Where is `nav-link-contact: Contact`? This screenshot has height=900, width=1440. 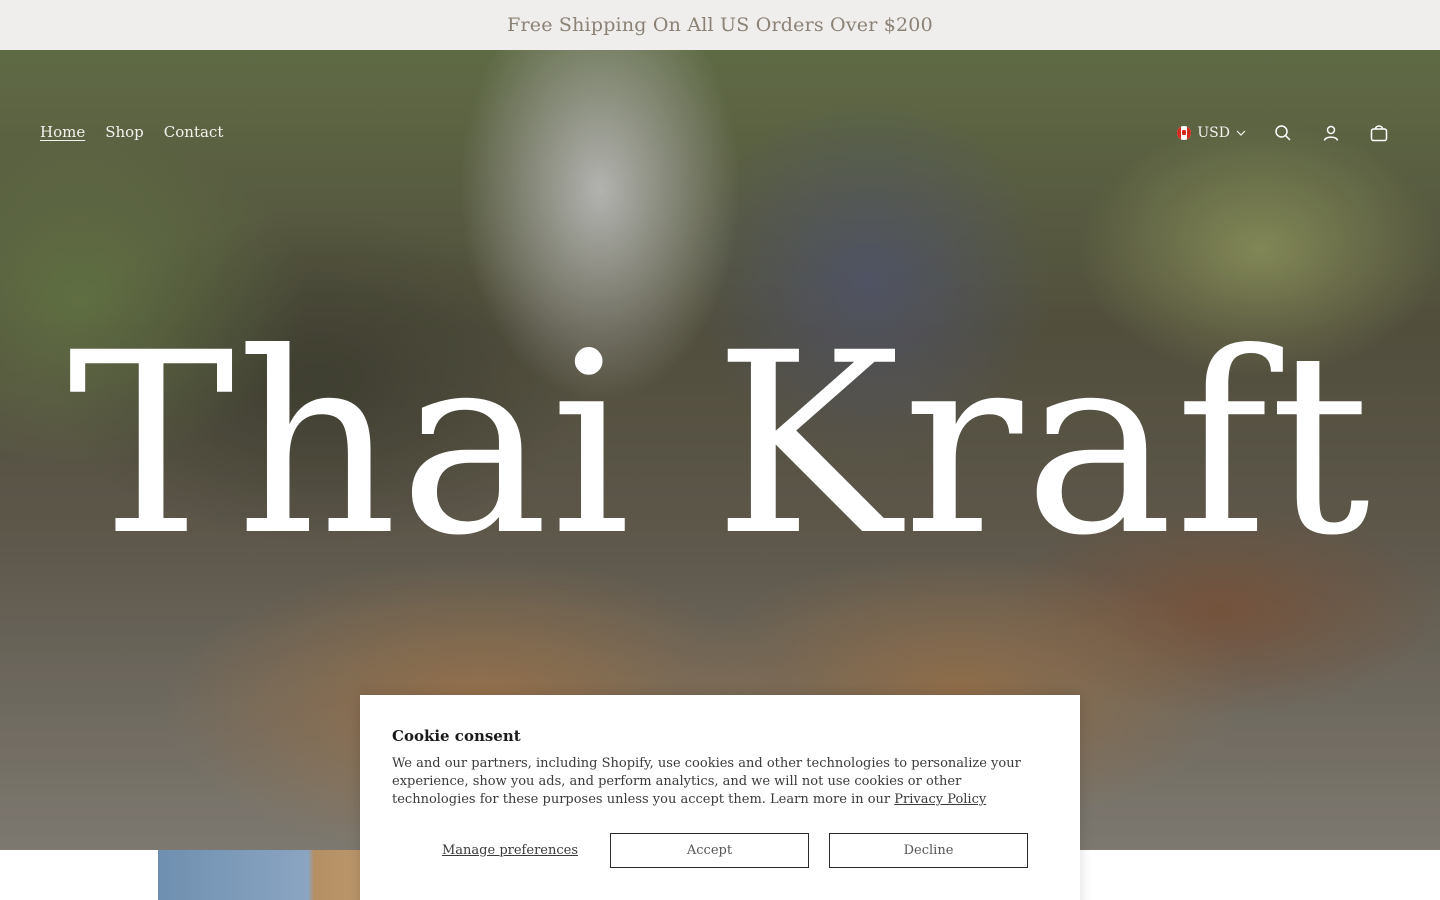
nav-link-contact: Contact is located at coordinates (194, 132).